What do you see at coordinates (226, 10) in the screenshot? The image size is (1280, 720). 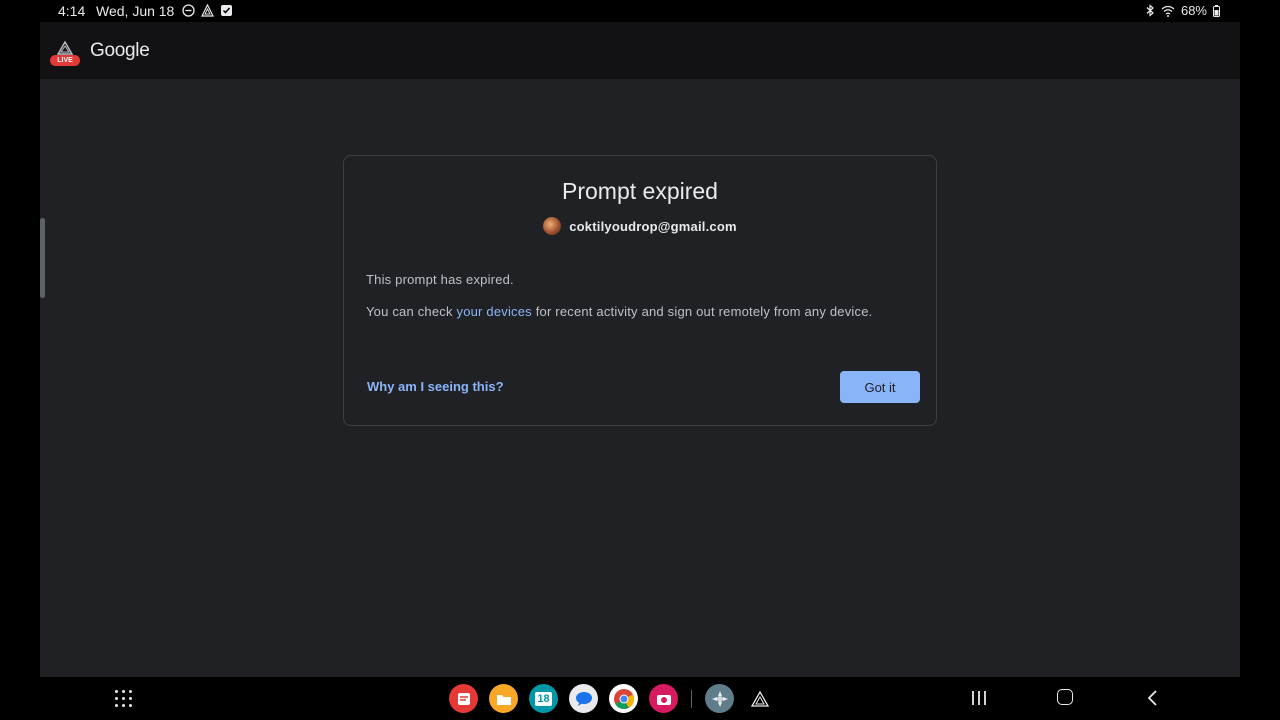 I see `checkbox-notification-icon` at bounding box center [226, 10].